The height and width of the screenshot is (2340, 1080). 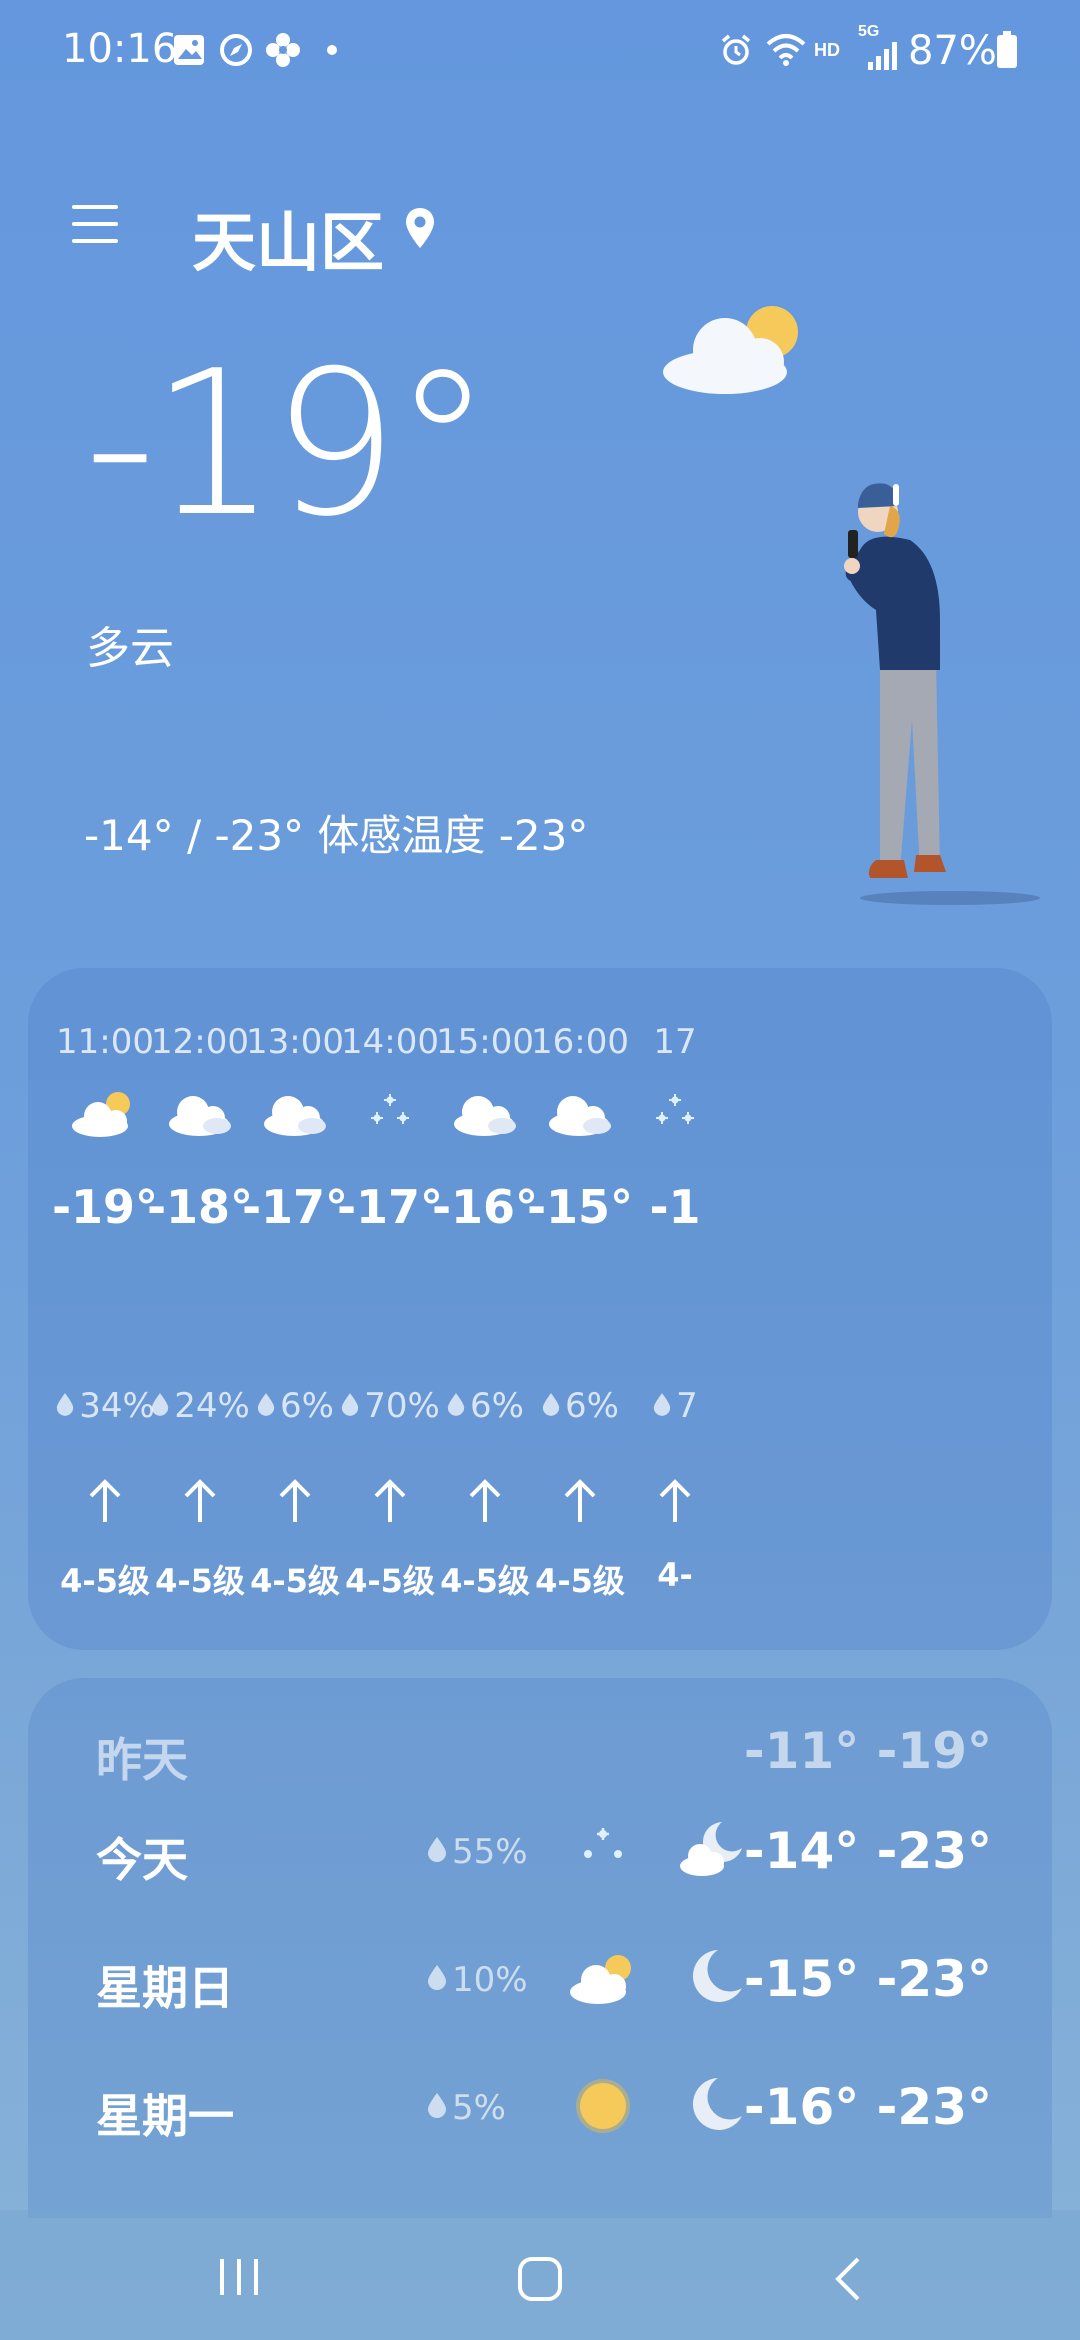 I want to click on temp-range-feels-like: -14° / -23° 体感温度 -23°, so click(x=336, y=835).